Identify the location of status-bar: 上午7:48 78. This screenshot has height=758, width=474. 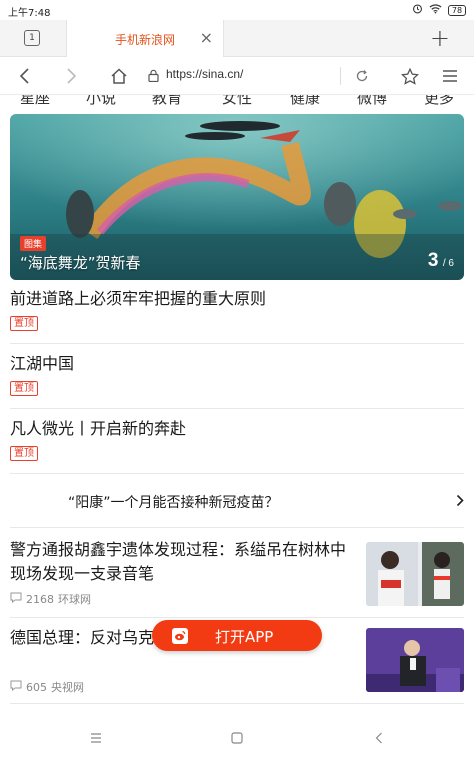
(237, 10).